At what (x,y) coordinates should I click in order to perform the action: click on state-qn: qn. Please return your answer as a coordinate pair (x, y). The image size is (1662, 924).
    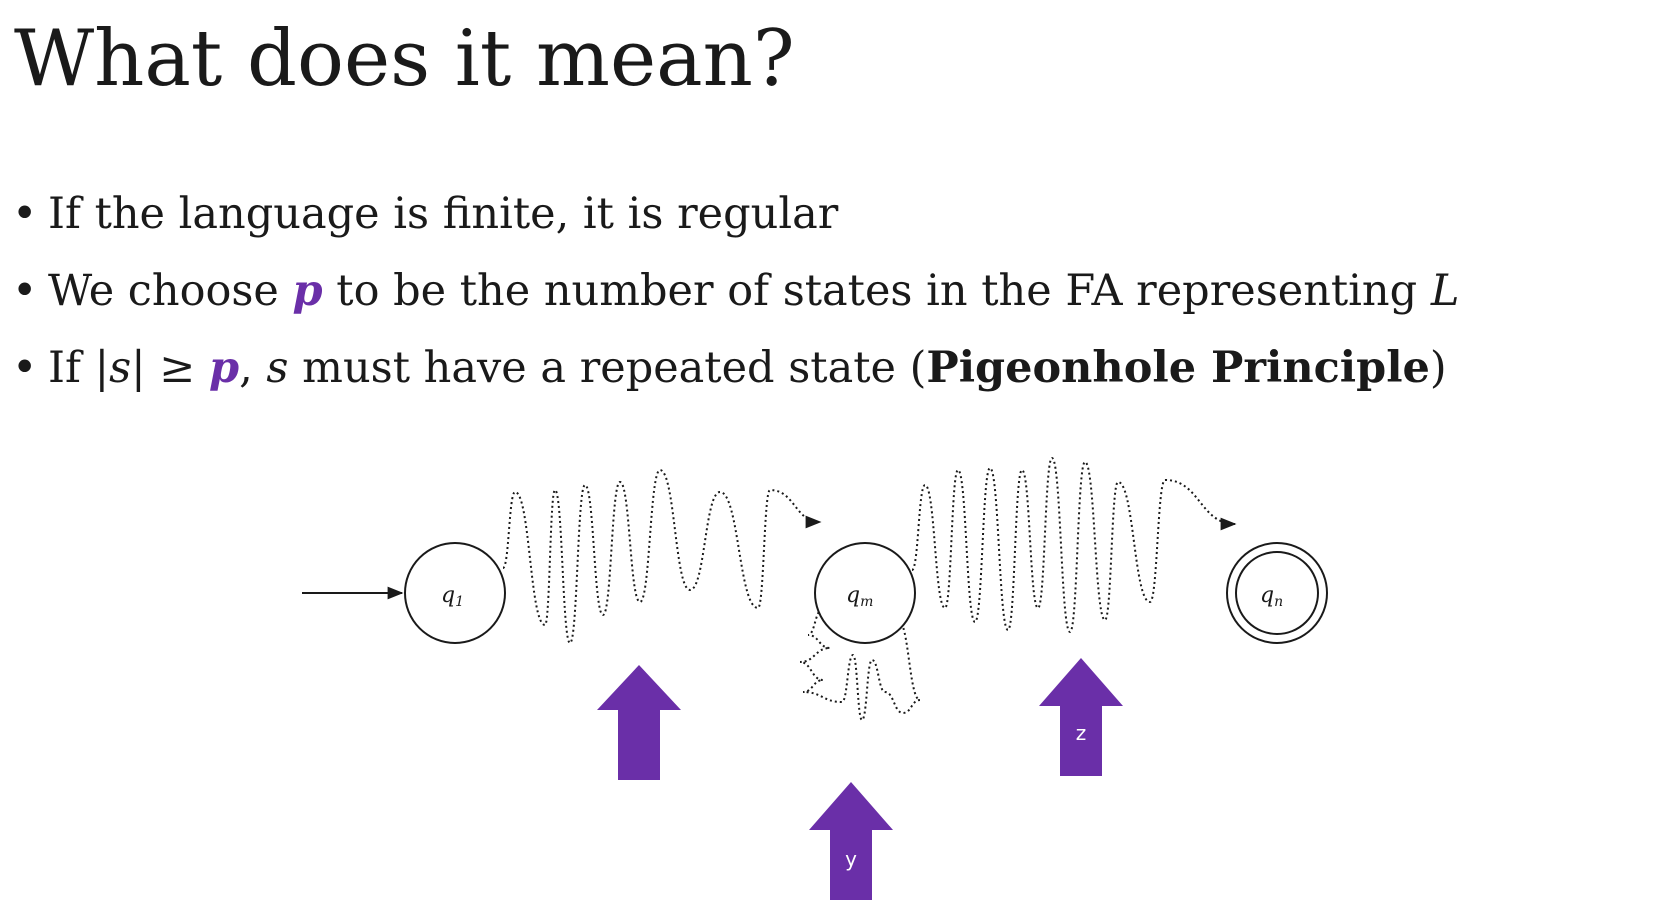
    Looking at the image, I should click on (1277, 593).